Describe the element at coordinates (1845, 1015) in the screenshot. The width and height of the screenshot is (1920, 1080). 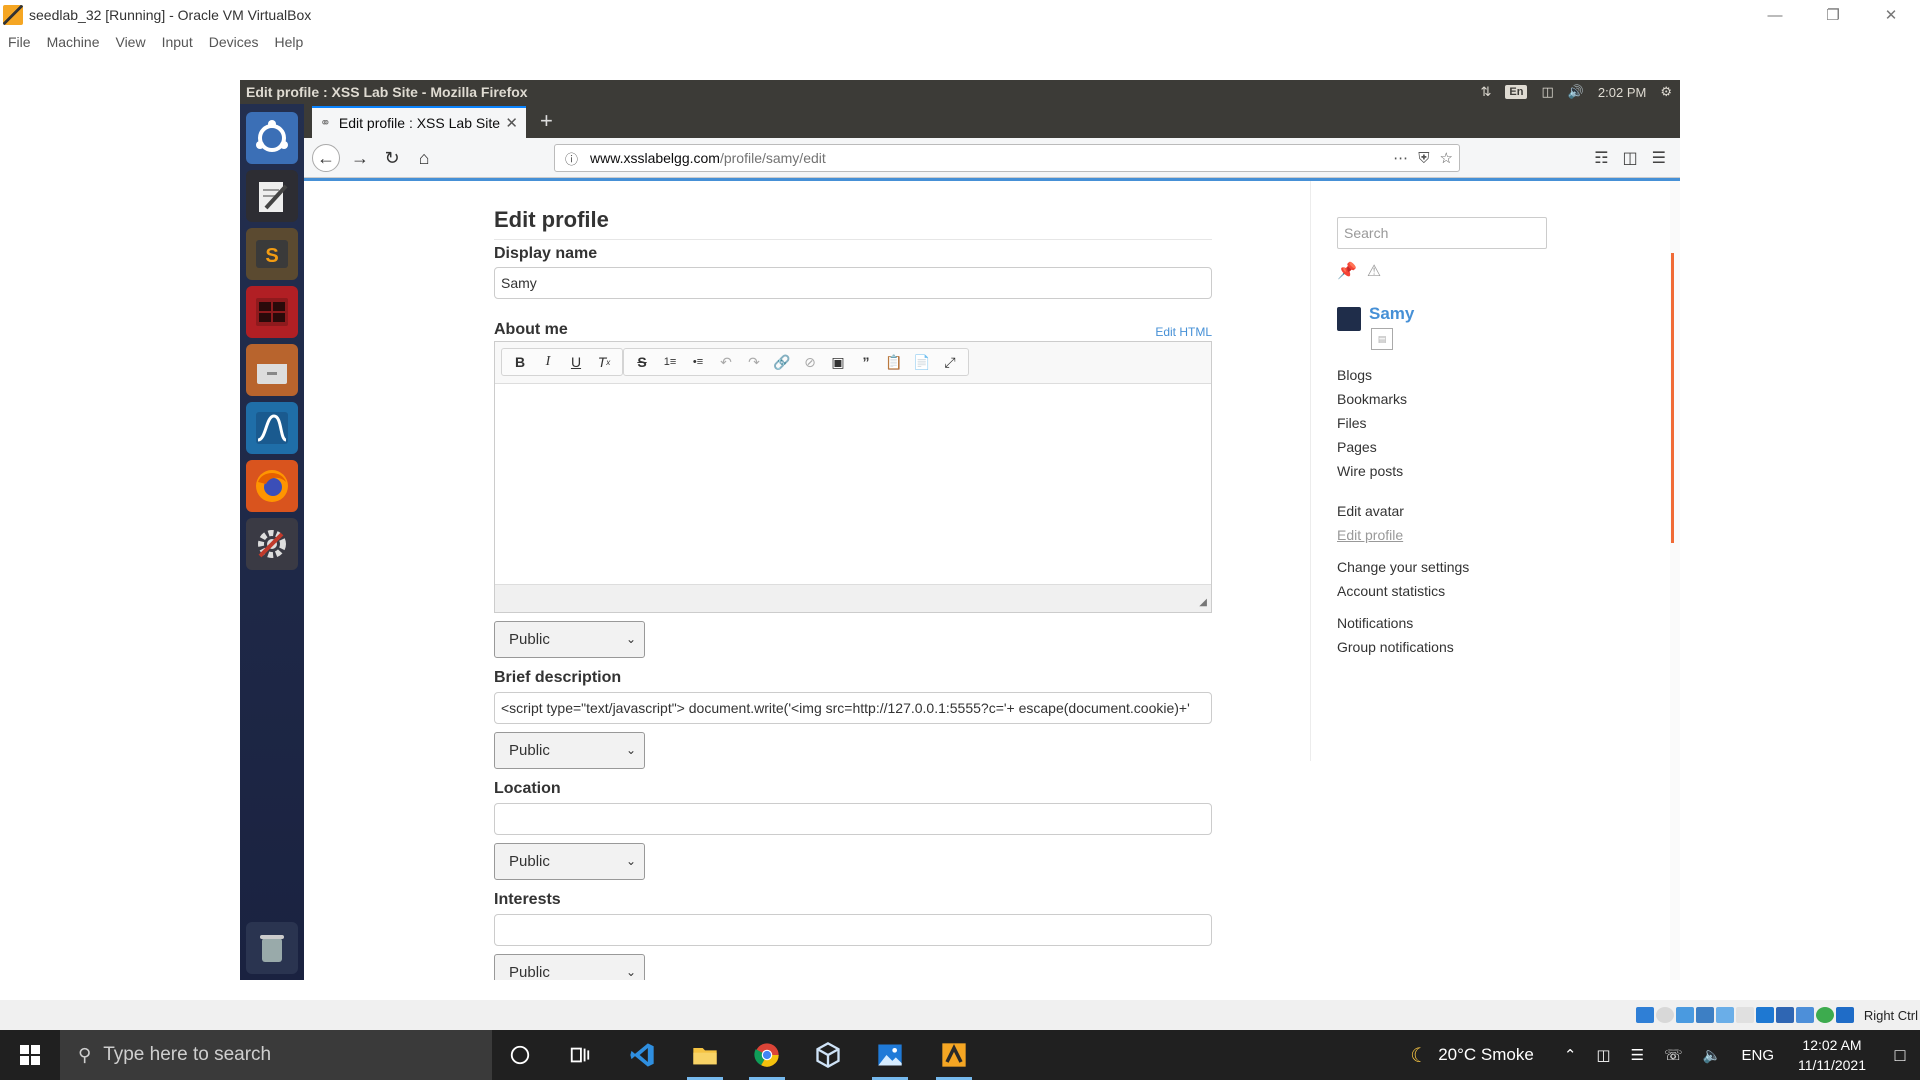
I see `keyboard-capture-icon` at that location.